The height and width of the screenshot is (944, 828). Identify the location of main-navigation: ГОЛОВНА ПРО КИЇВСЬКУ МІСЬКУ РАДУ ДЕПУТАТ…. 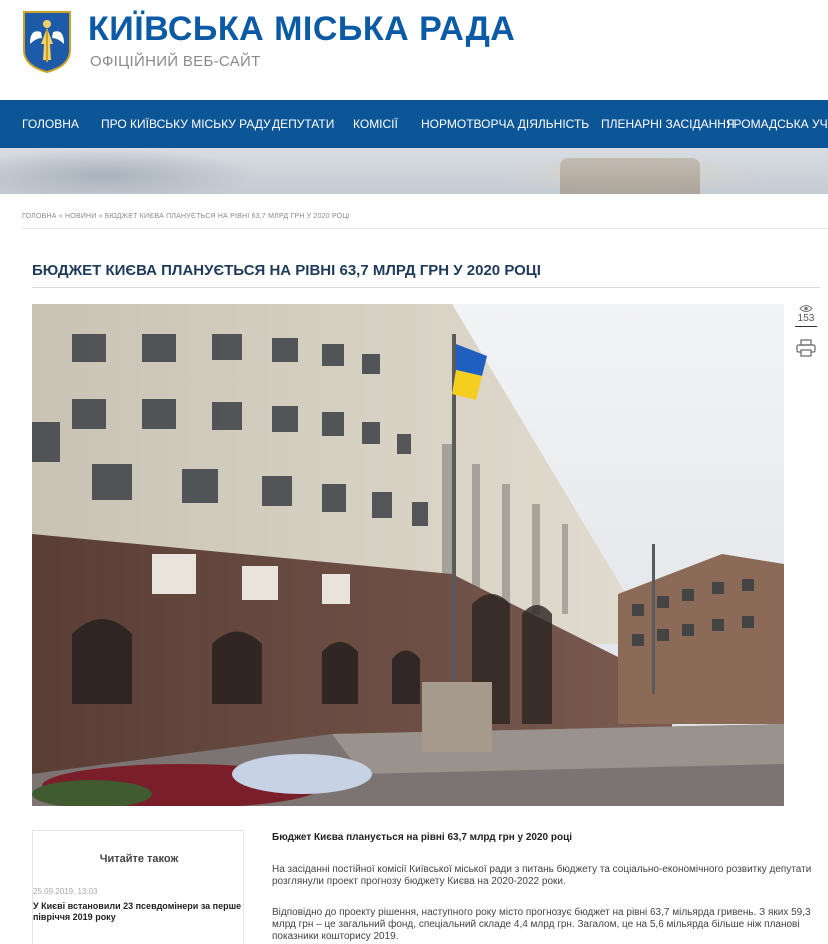
(414, 124).